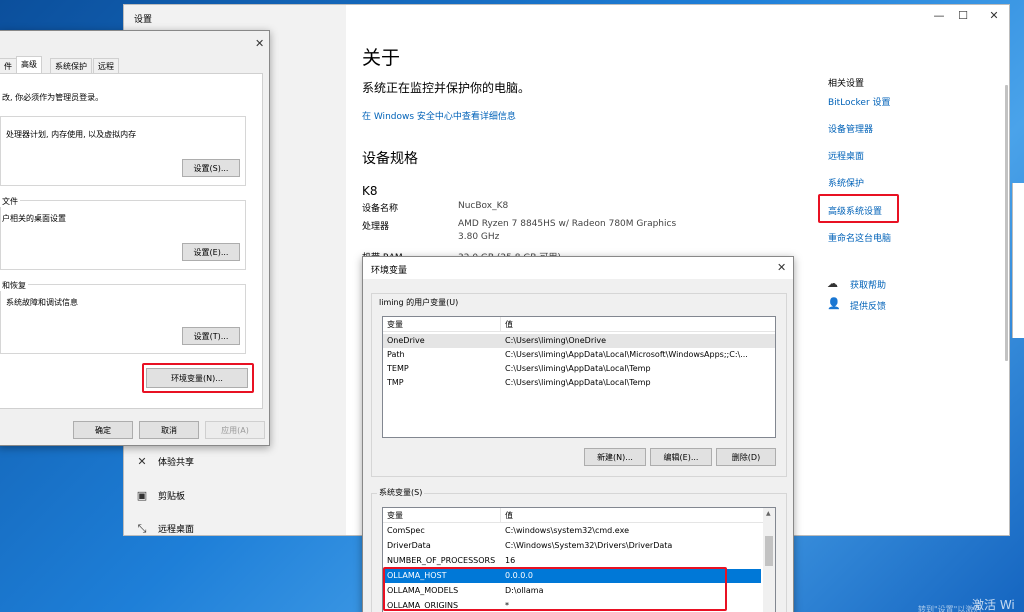  What do you see at coordinates (963, 15) in the screenshot?
I see `maximize-icon: ☐` at bounding box center [963, 15].